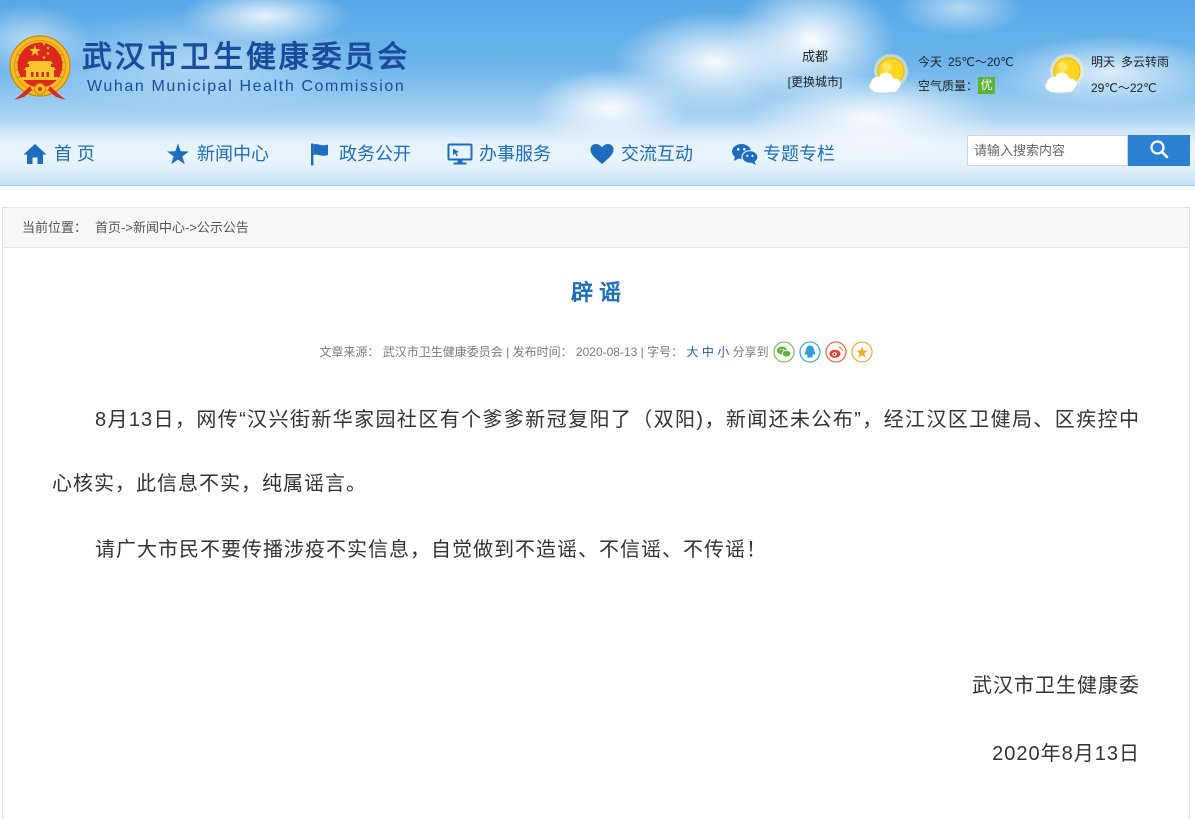 Image resolution: width=1195 pixels, height=819 pixels. I want to click on nav-label: 交流互动, so click(657, 154).